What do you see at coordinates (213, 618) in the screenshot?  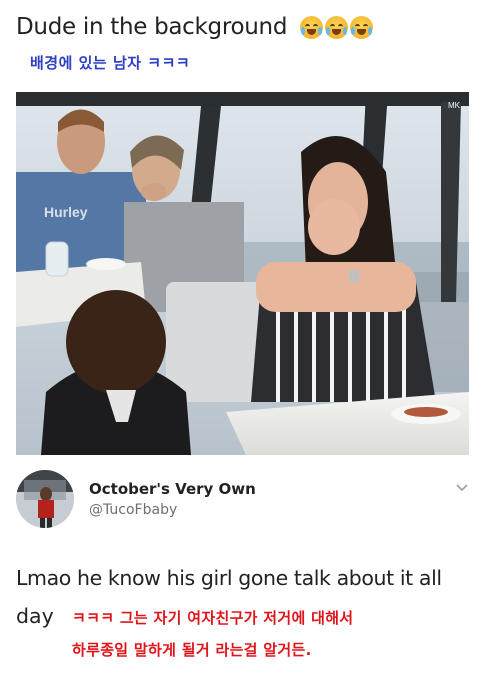 I see `tweet-translation-line-1: ㅋㅋㅋ 그는 자기 여자친구가 저거에 대해서` at bounding box center [213, 618].